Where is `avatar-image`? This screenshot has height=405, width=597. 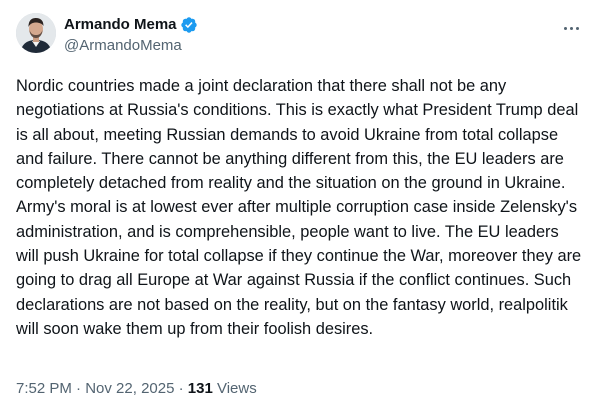 avatar-image is located at coordinates (36, 33).